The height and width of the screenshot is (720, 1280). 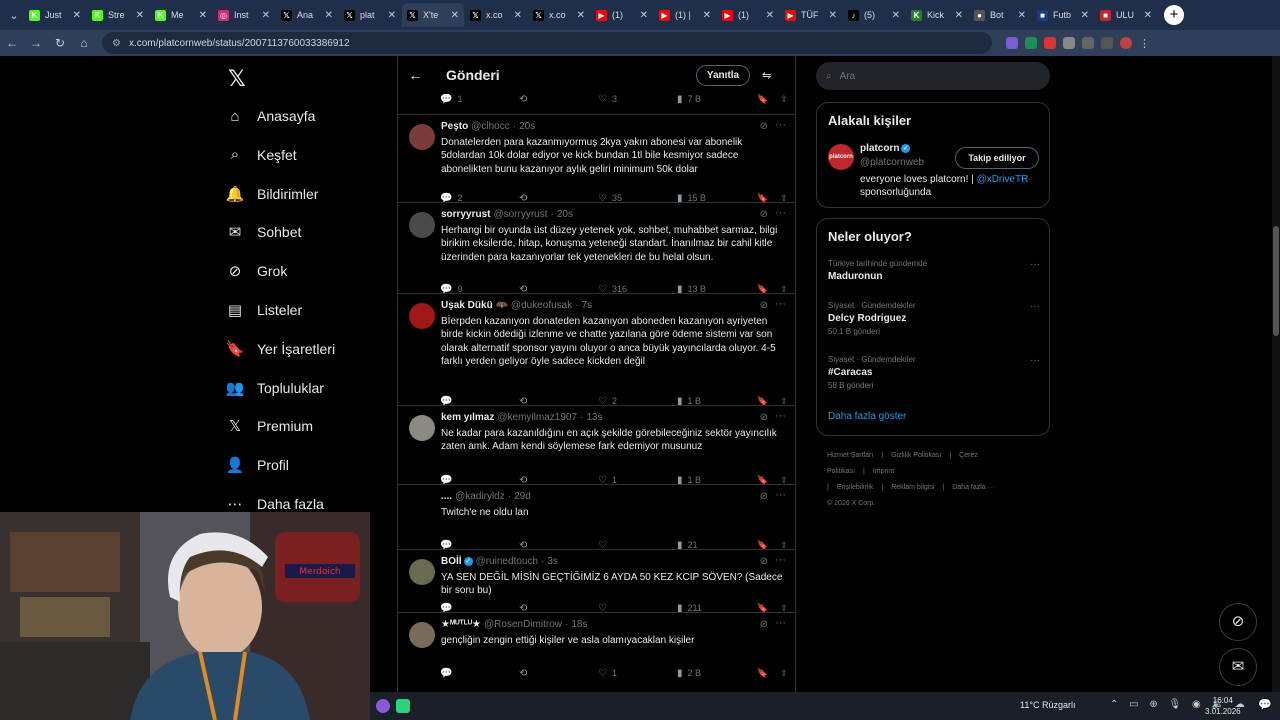 I want to click on post-time: 20s, so click(x=565, y=214).